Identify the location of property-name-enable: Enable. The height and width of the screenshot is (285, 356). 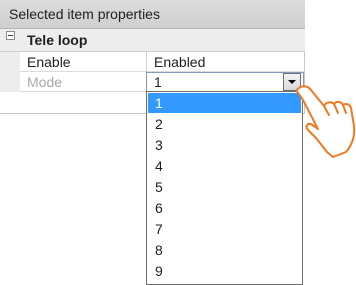
(49, 62).